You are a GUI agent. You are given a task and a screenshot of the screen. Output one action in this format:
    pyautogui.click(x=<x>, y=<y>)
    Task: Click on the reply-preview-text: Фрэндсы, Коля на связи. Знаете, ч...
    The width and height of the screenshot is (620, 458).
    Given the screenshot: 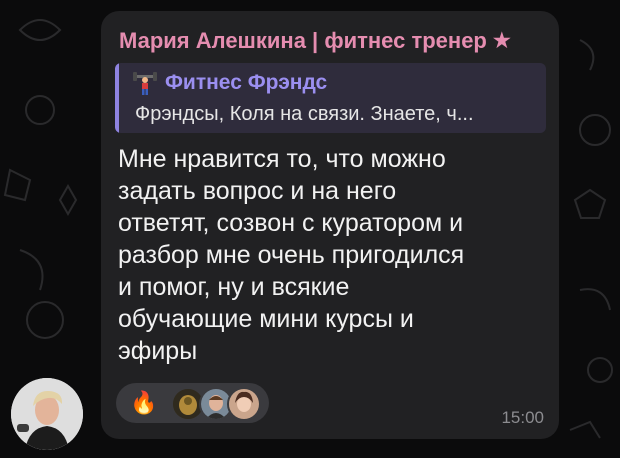 What is the action you would take?
    pyautogui.click(x=304, y=114)
    